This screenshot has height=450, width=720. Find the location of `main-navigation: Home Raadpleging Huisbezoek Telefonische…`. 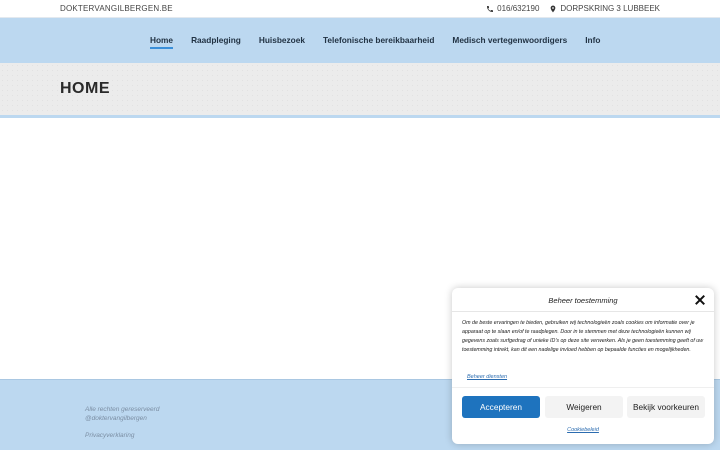

main-navigation: Home Raadpleging Huisbezoek Telefonische… is located at coordinates (360, 40).